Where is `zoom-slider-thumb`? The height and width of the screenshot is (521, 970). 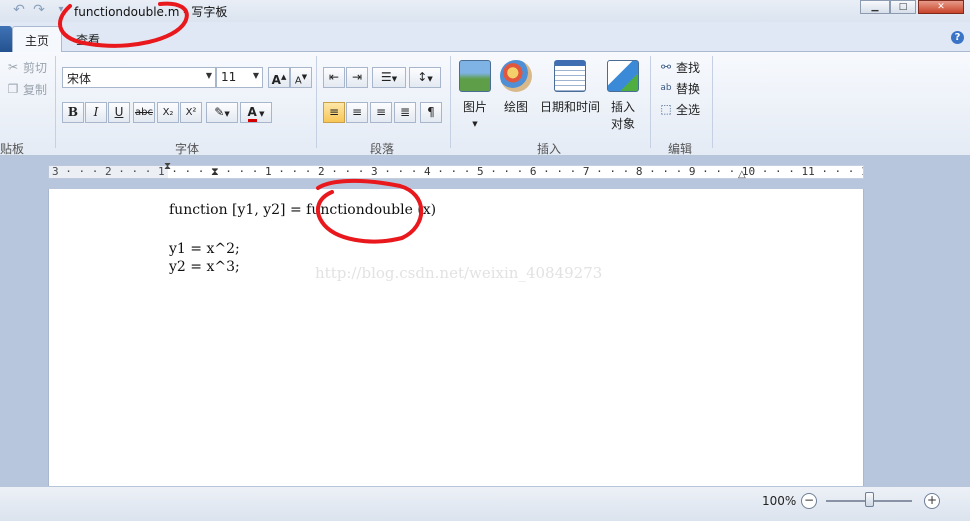 zoom-slider-thumb is located at coordinates (869, 499).